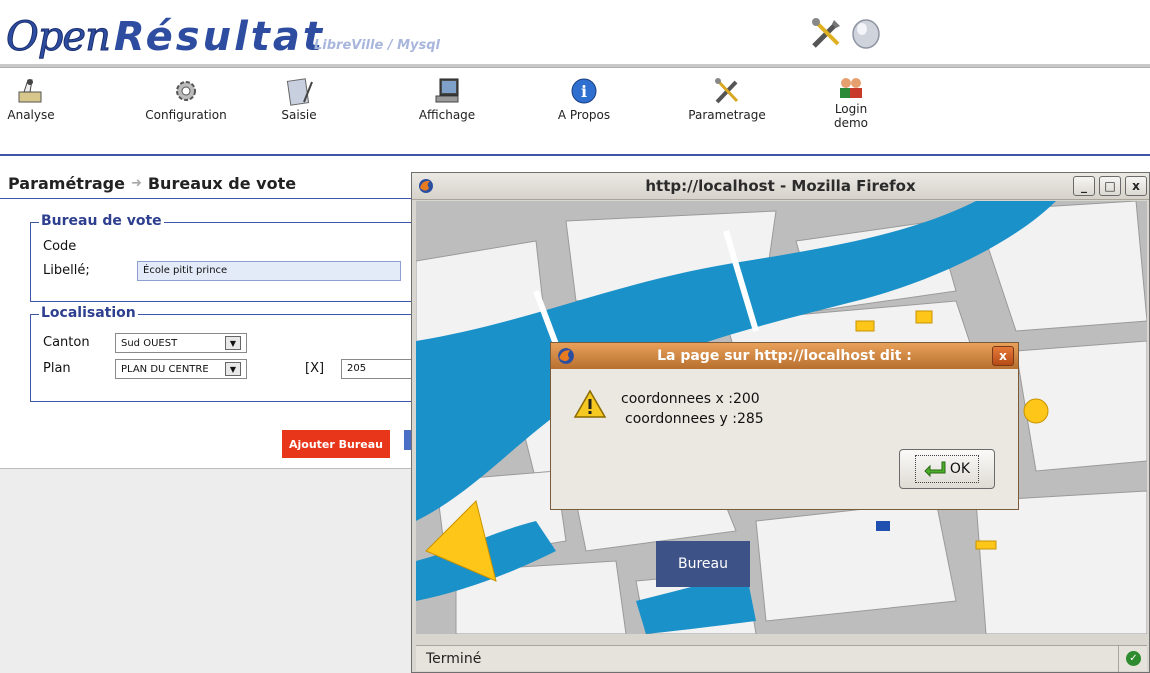  I want to click on ok-button: OK, so click(947, 469).